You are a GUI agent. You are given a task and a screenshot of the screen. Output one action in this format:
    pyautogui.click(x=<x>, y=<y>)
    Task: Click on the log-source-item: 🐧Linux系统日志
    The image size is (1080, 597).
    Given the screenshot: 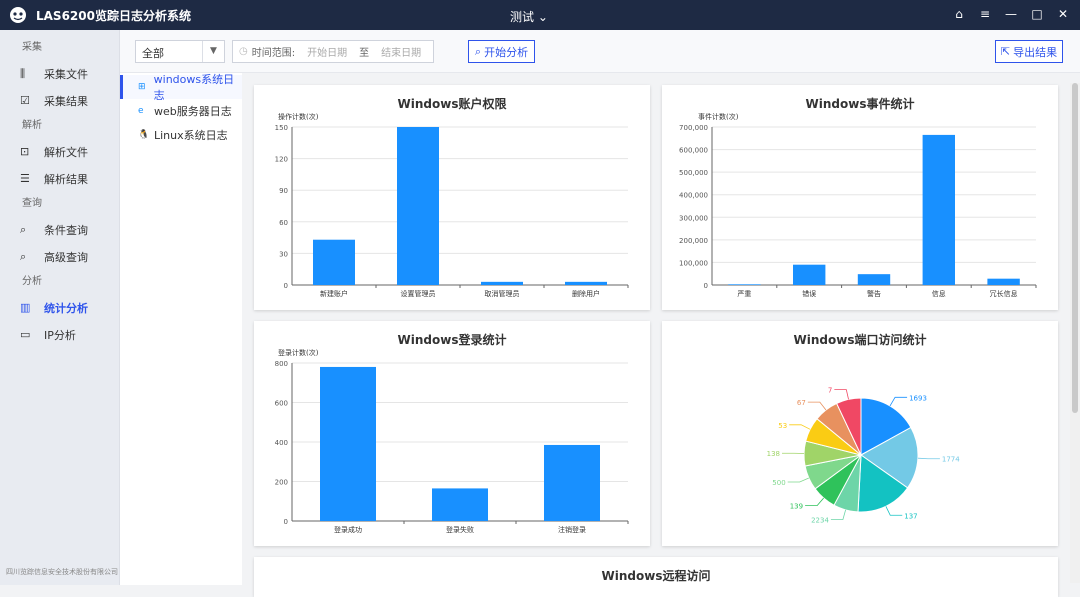 What is the action you would take?
    pyautogui.click(x=181, y=135)
    